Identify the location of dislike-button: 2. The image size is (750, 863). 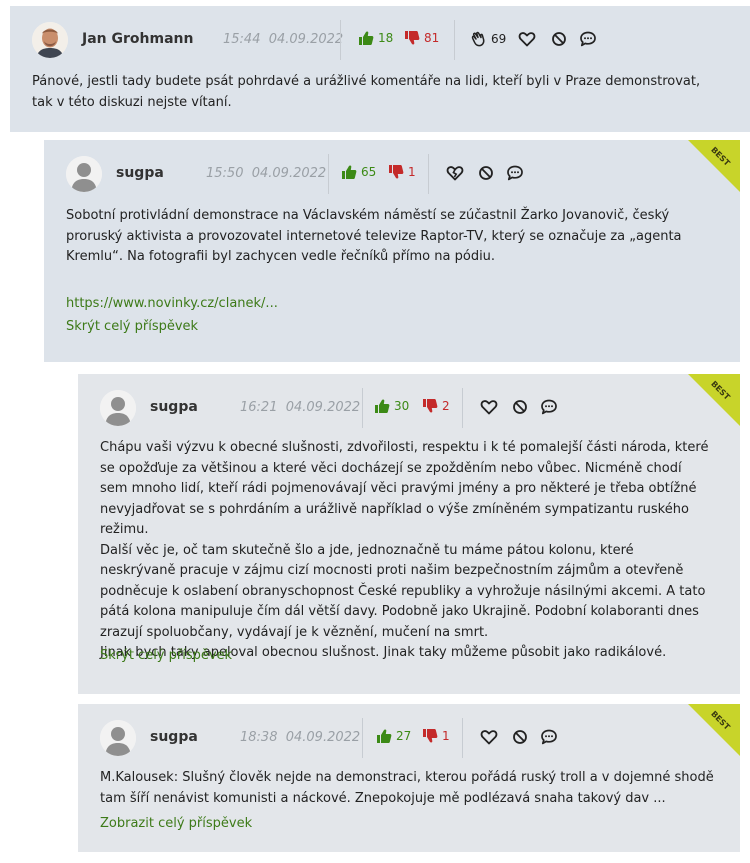
(436, 406).